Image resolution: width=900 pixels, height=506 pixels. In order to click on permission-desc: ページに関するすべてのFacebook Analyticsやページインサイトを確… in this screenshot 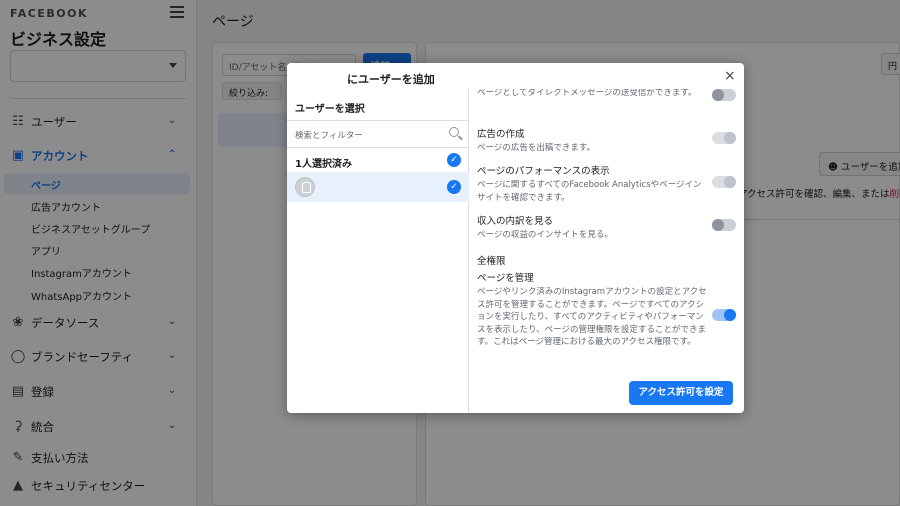, I will do `click(589, 191)`.